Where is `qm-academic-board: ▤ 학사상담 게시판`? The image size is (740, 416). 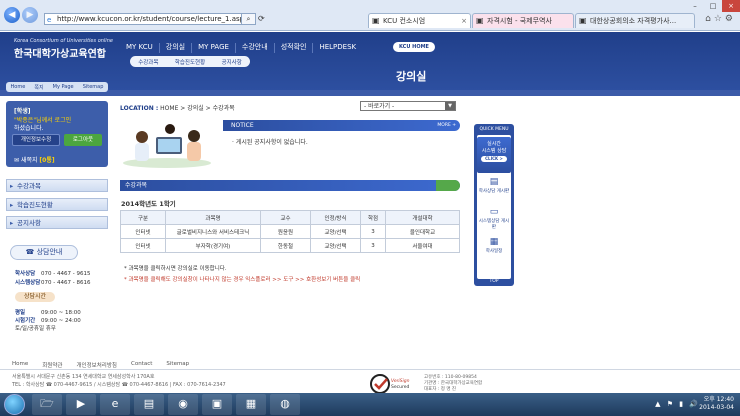
qm-academic-board: ▤ 학사상담 게시판 is located at coordinates (494, 185).